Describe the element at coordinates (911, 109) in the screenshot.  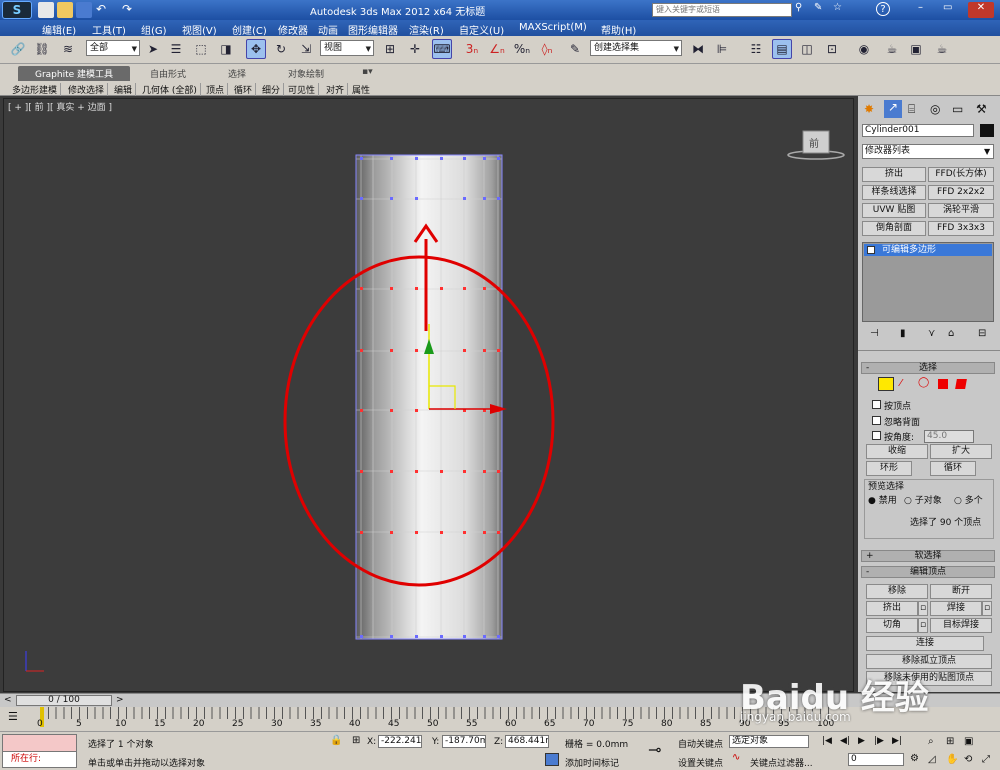
I see `hierarchy-tab-icon: ⌸` at that location.